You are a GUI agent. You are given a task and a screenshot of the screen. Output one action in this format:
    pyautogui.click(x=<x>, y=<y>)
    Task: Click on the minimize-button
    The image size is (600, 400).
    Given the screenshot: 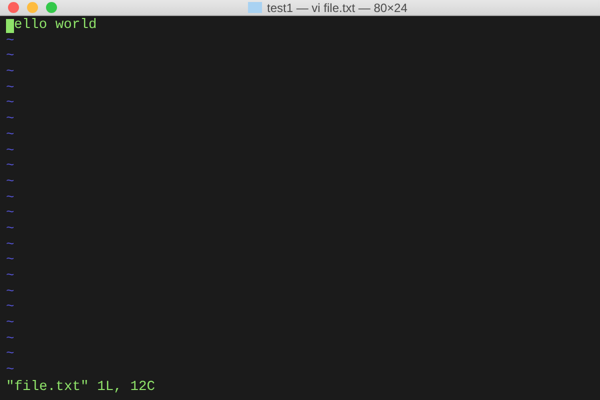 What is the action you would take?
    pyautogui.click(x=32, y=7)
    